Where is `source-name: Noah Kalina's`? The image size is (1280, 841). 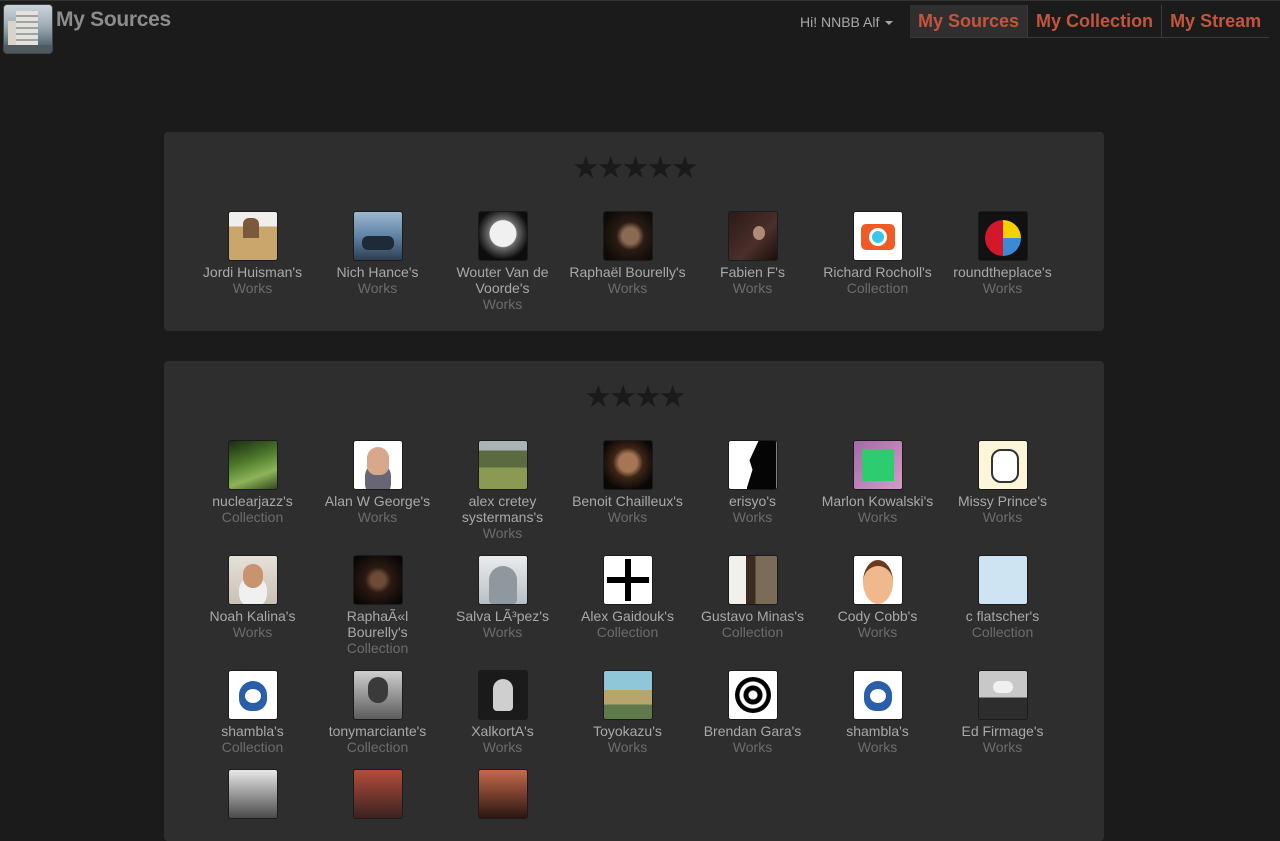 source-name: Noah Kalina's is located at coordinates (252, 616).